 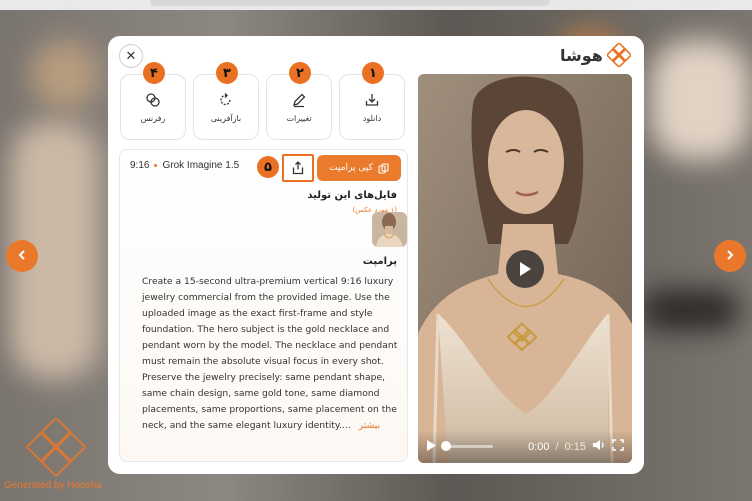 I want to click on generation-meta: 9:16 Grok Imagine 1.5, so click(x=184, y=165).